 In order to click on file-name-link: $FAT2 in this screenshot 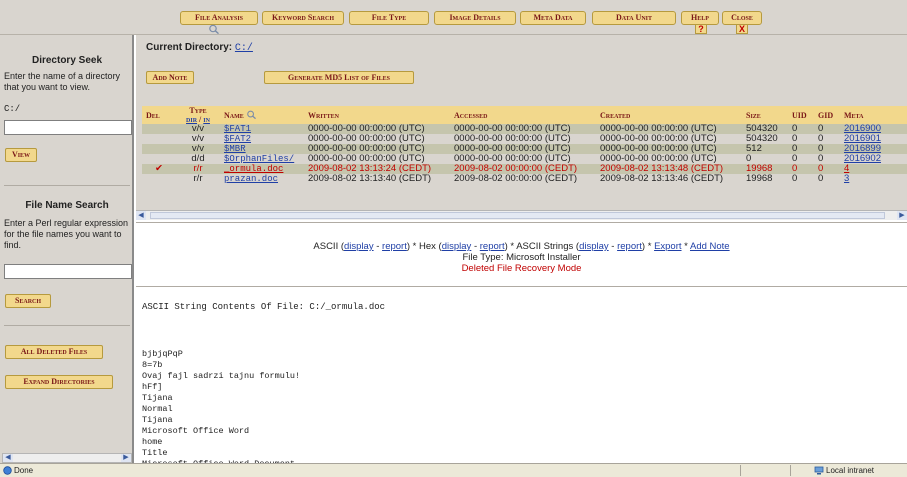, I will do `click(237, 139)`.